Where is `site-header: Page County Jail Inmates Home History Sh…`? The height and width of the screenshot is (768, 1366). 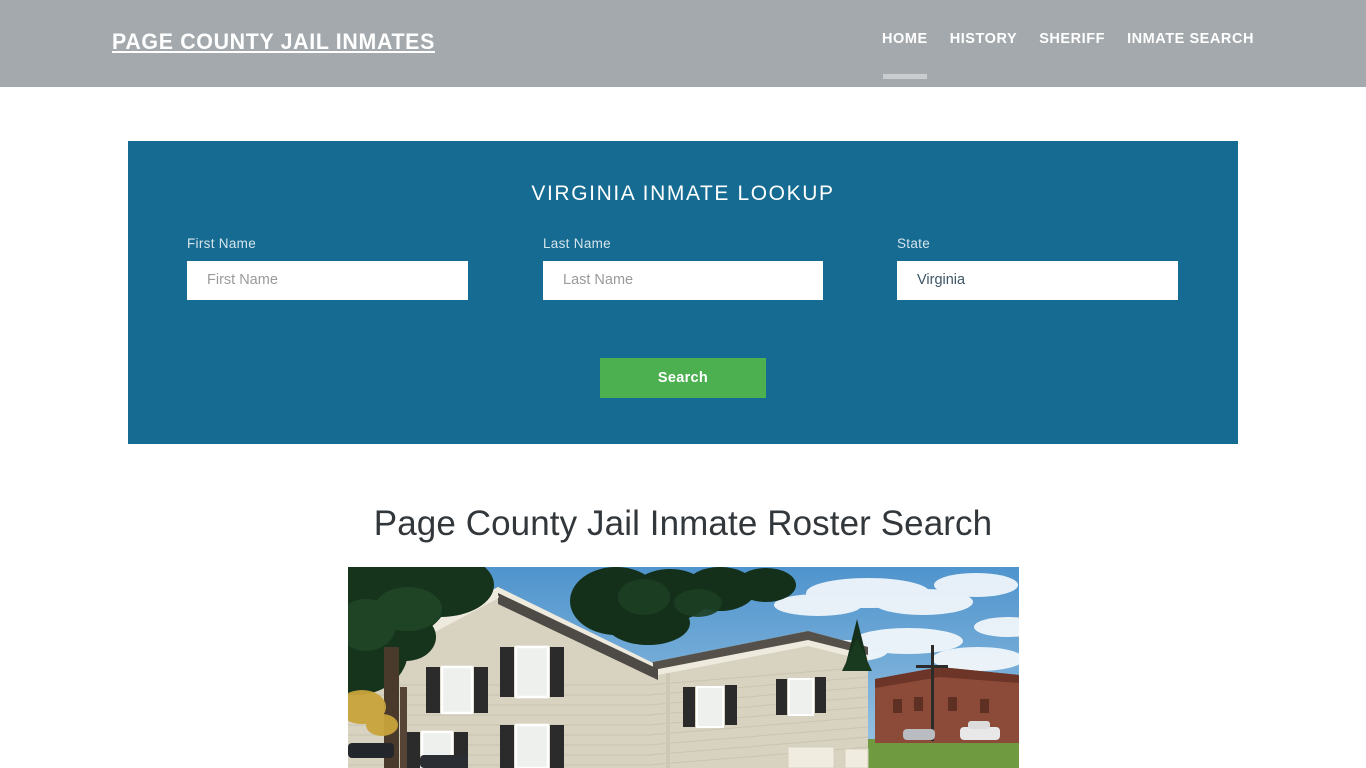
site-header: Page County Jail Inmates Home History Sh… is located at coordinates (683, 43).